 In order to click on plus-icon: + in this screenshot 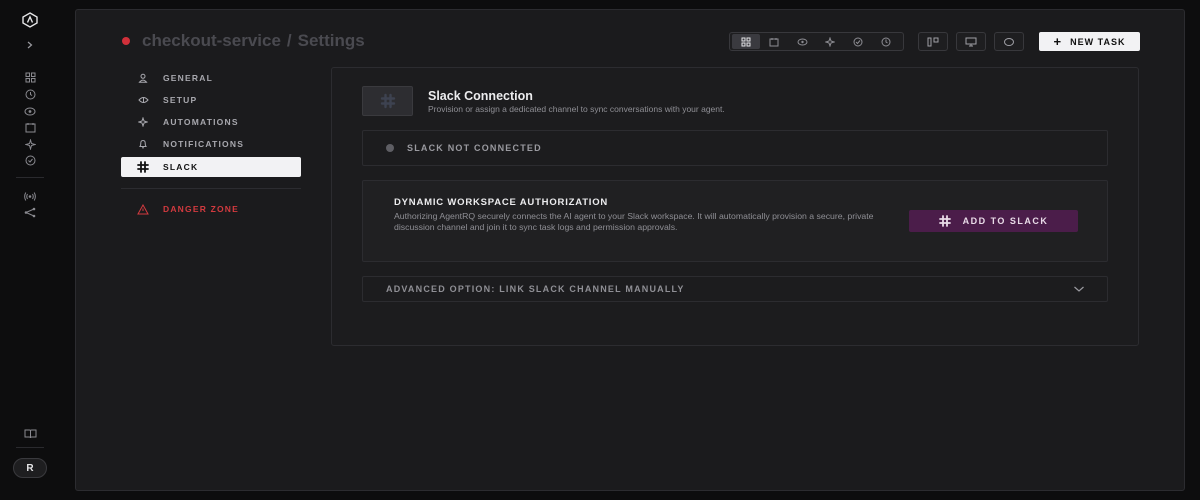, I will do `click(1058, 41)`.